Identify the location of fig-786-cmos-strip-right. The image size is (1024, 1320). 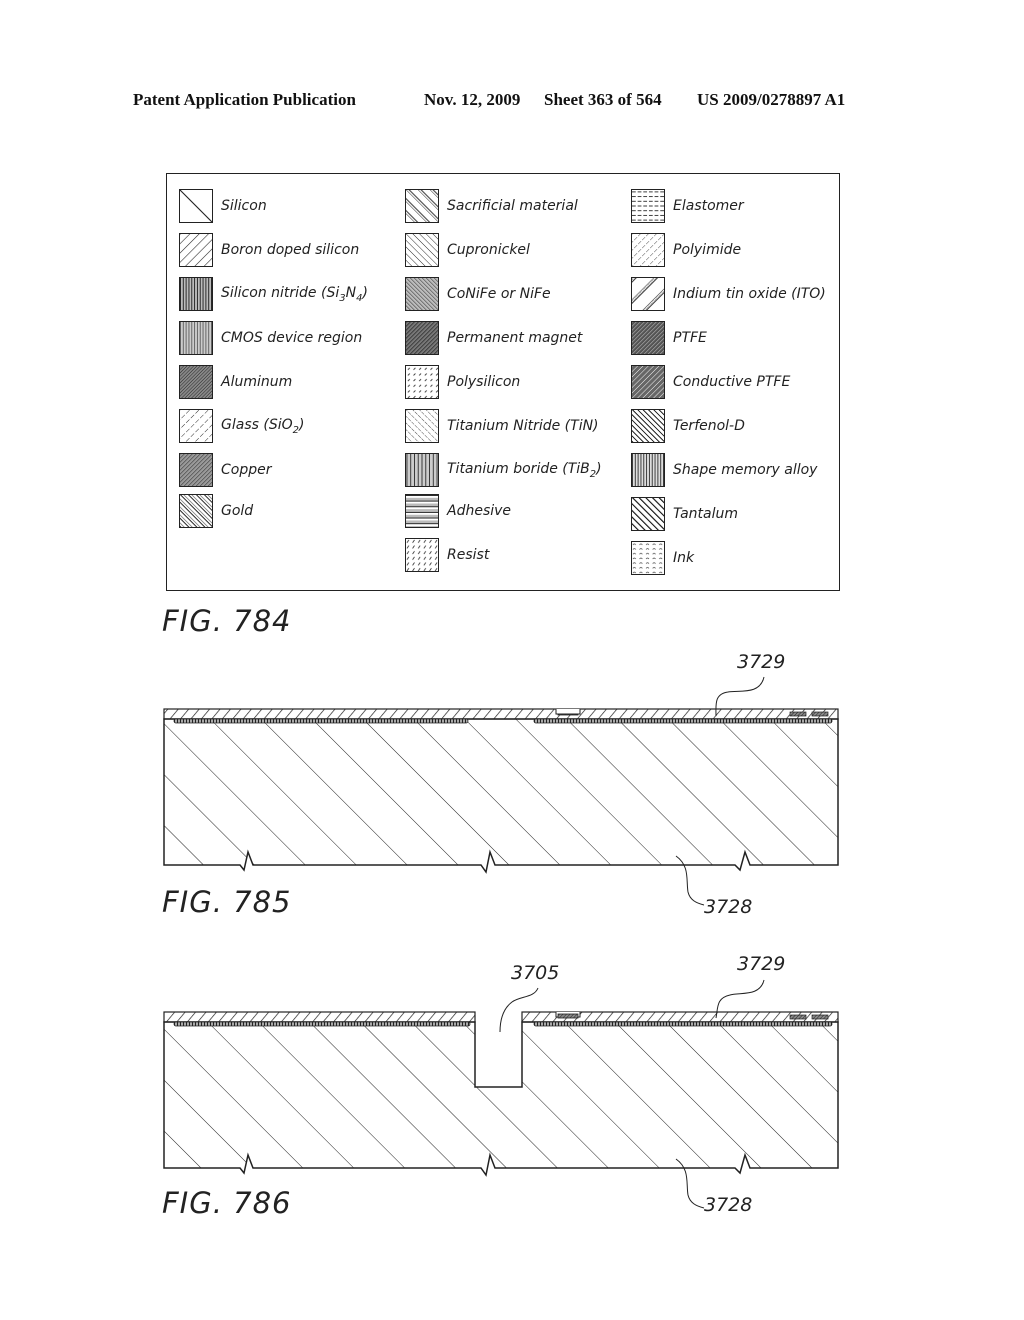
(683, 1024).